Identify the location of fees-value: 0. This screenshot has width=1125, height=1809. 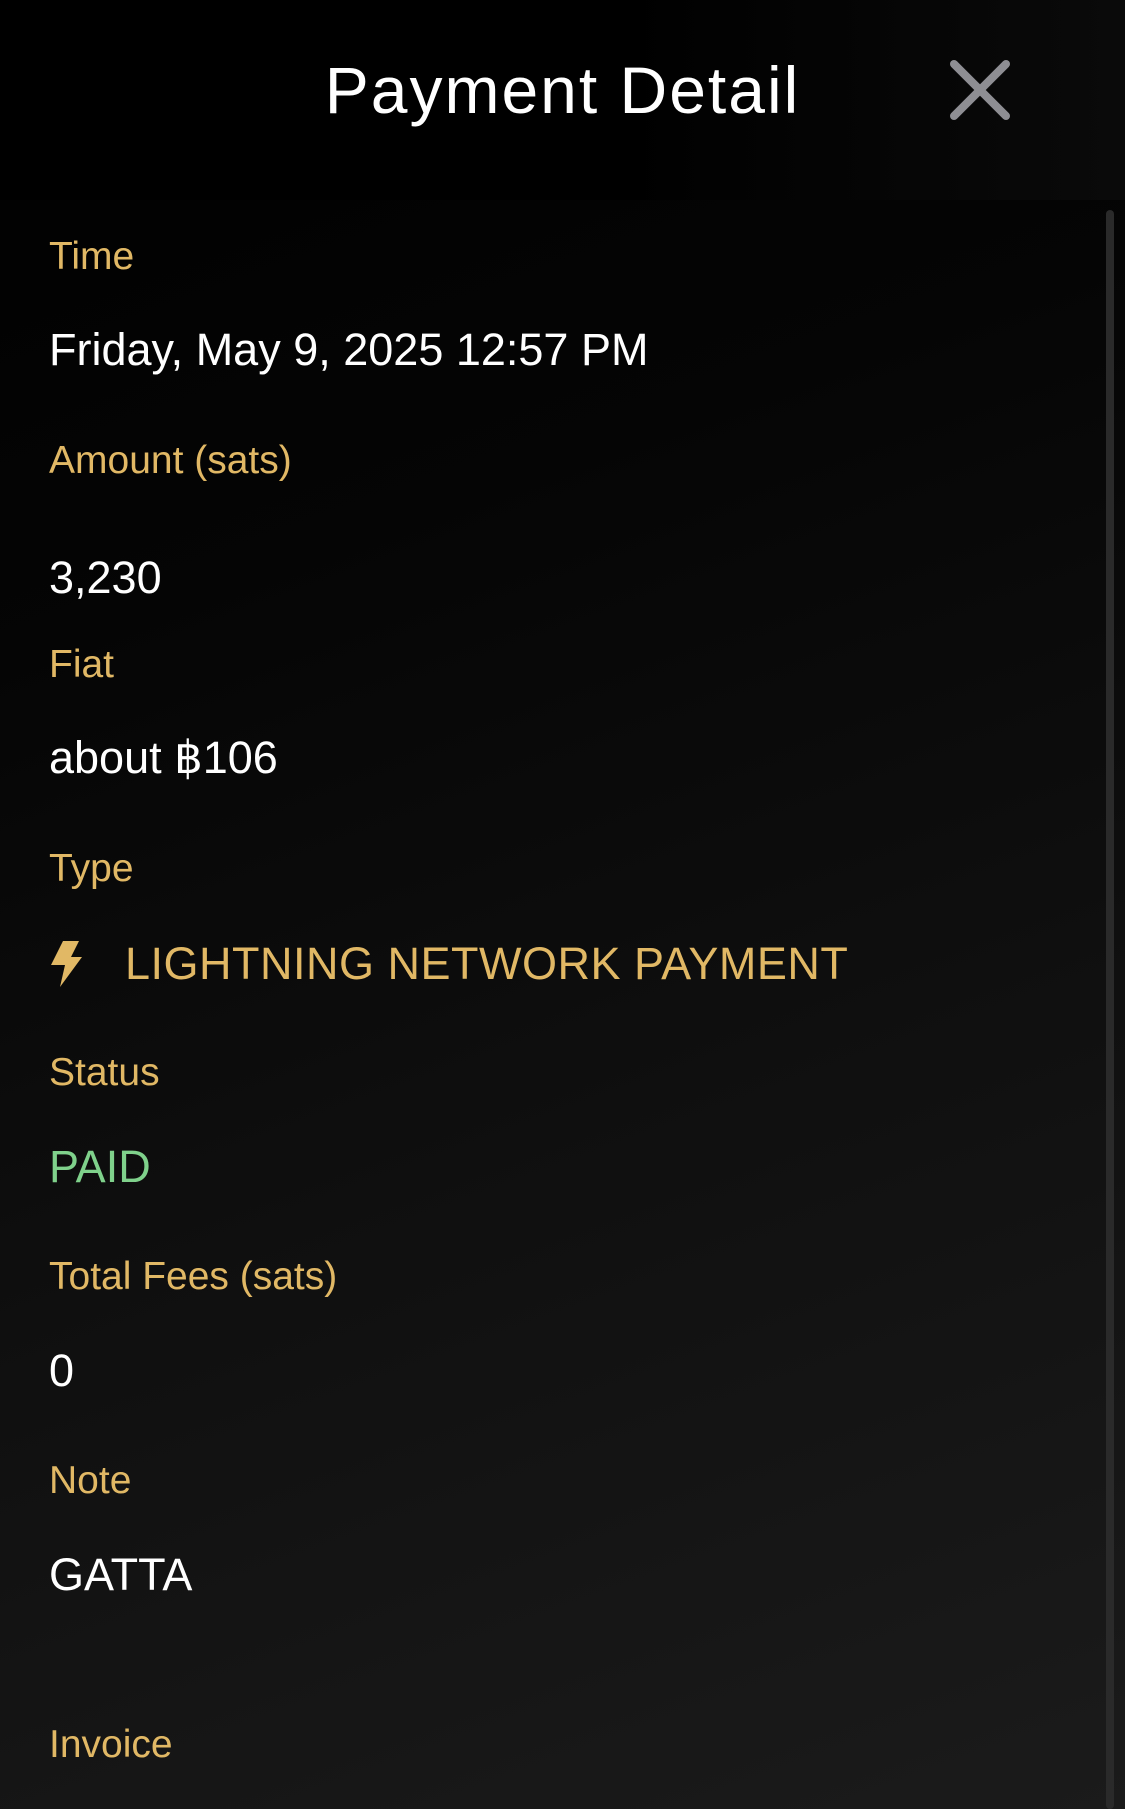
(62, 1370).